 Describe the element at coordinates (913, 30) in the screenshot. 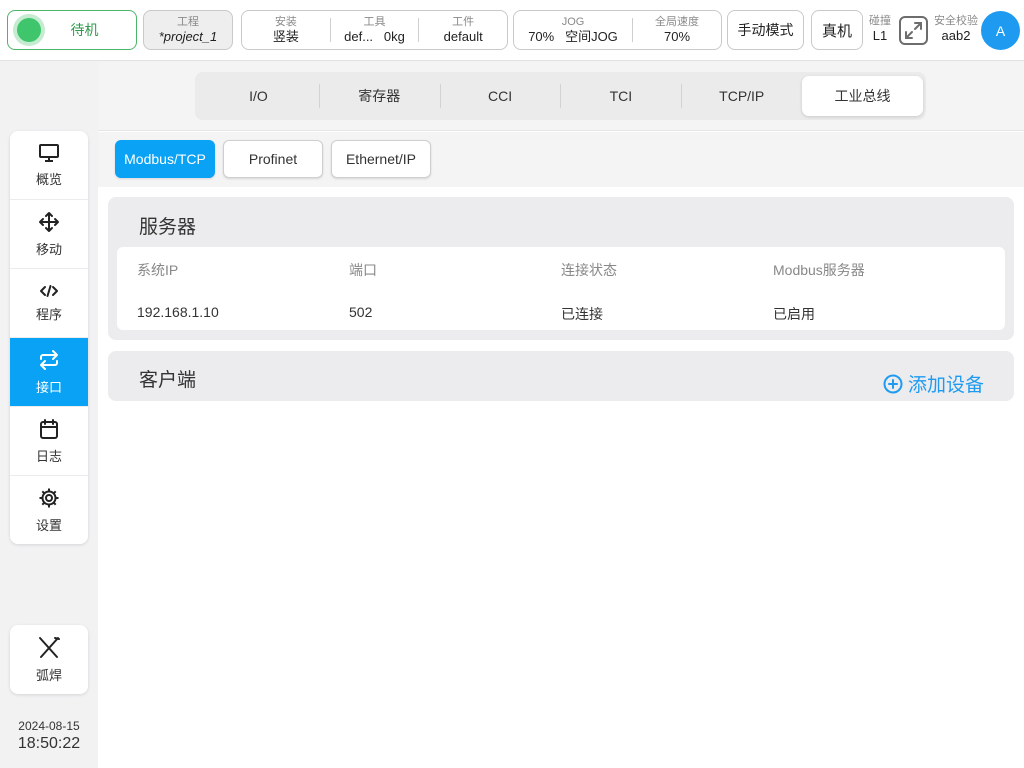

I see `fullscreen-expand-icon` at that location.